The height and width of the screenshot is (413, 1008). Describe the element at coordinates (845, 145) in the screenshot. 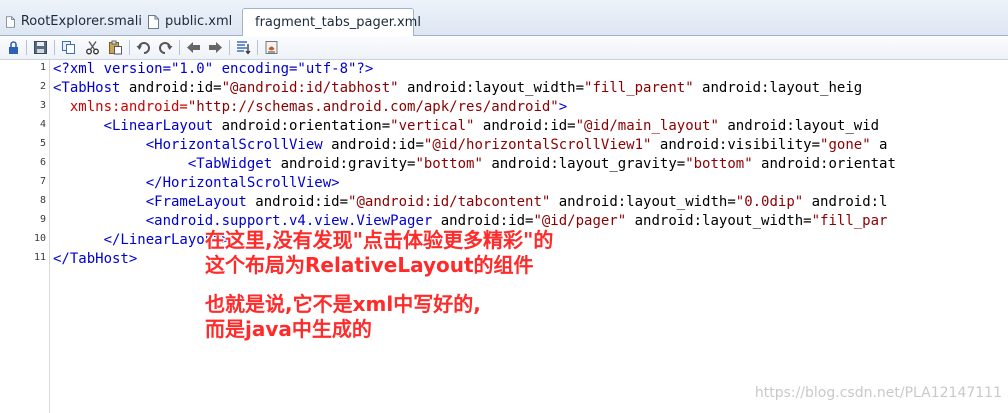

I see `code-token: "gone"` at that location.